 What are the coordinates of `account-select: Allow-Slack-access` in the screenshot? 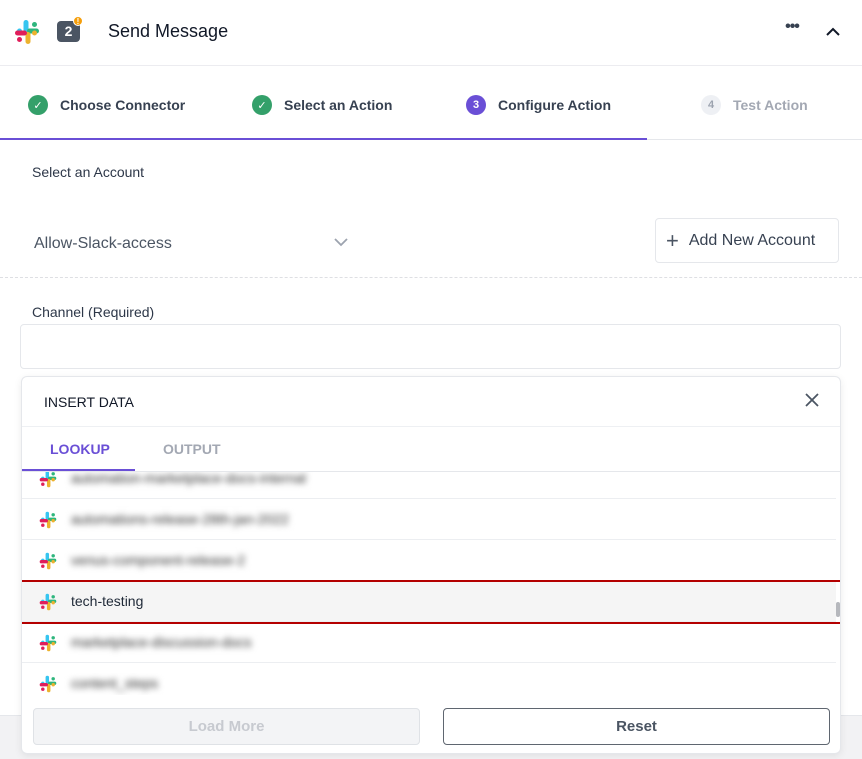 It's located at (190, 243).